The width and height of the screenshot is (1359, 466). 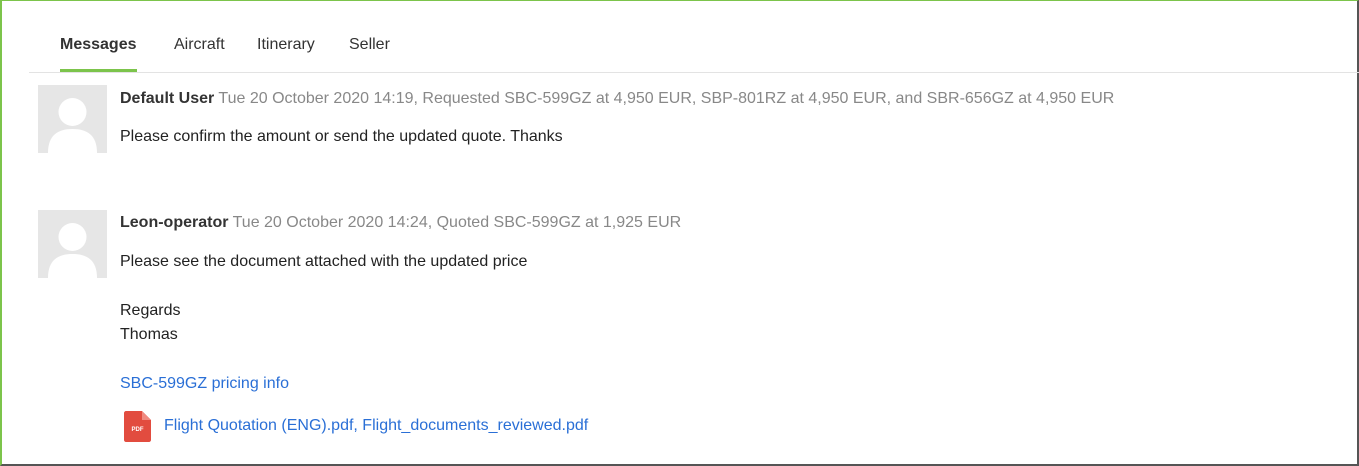 What do you see at coordinates (137, 426) in the screenshot?
I see `pdf-file-icon: PDF` at bounding box center [137, 426].